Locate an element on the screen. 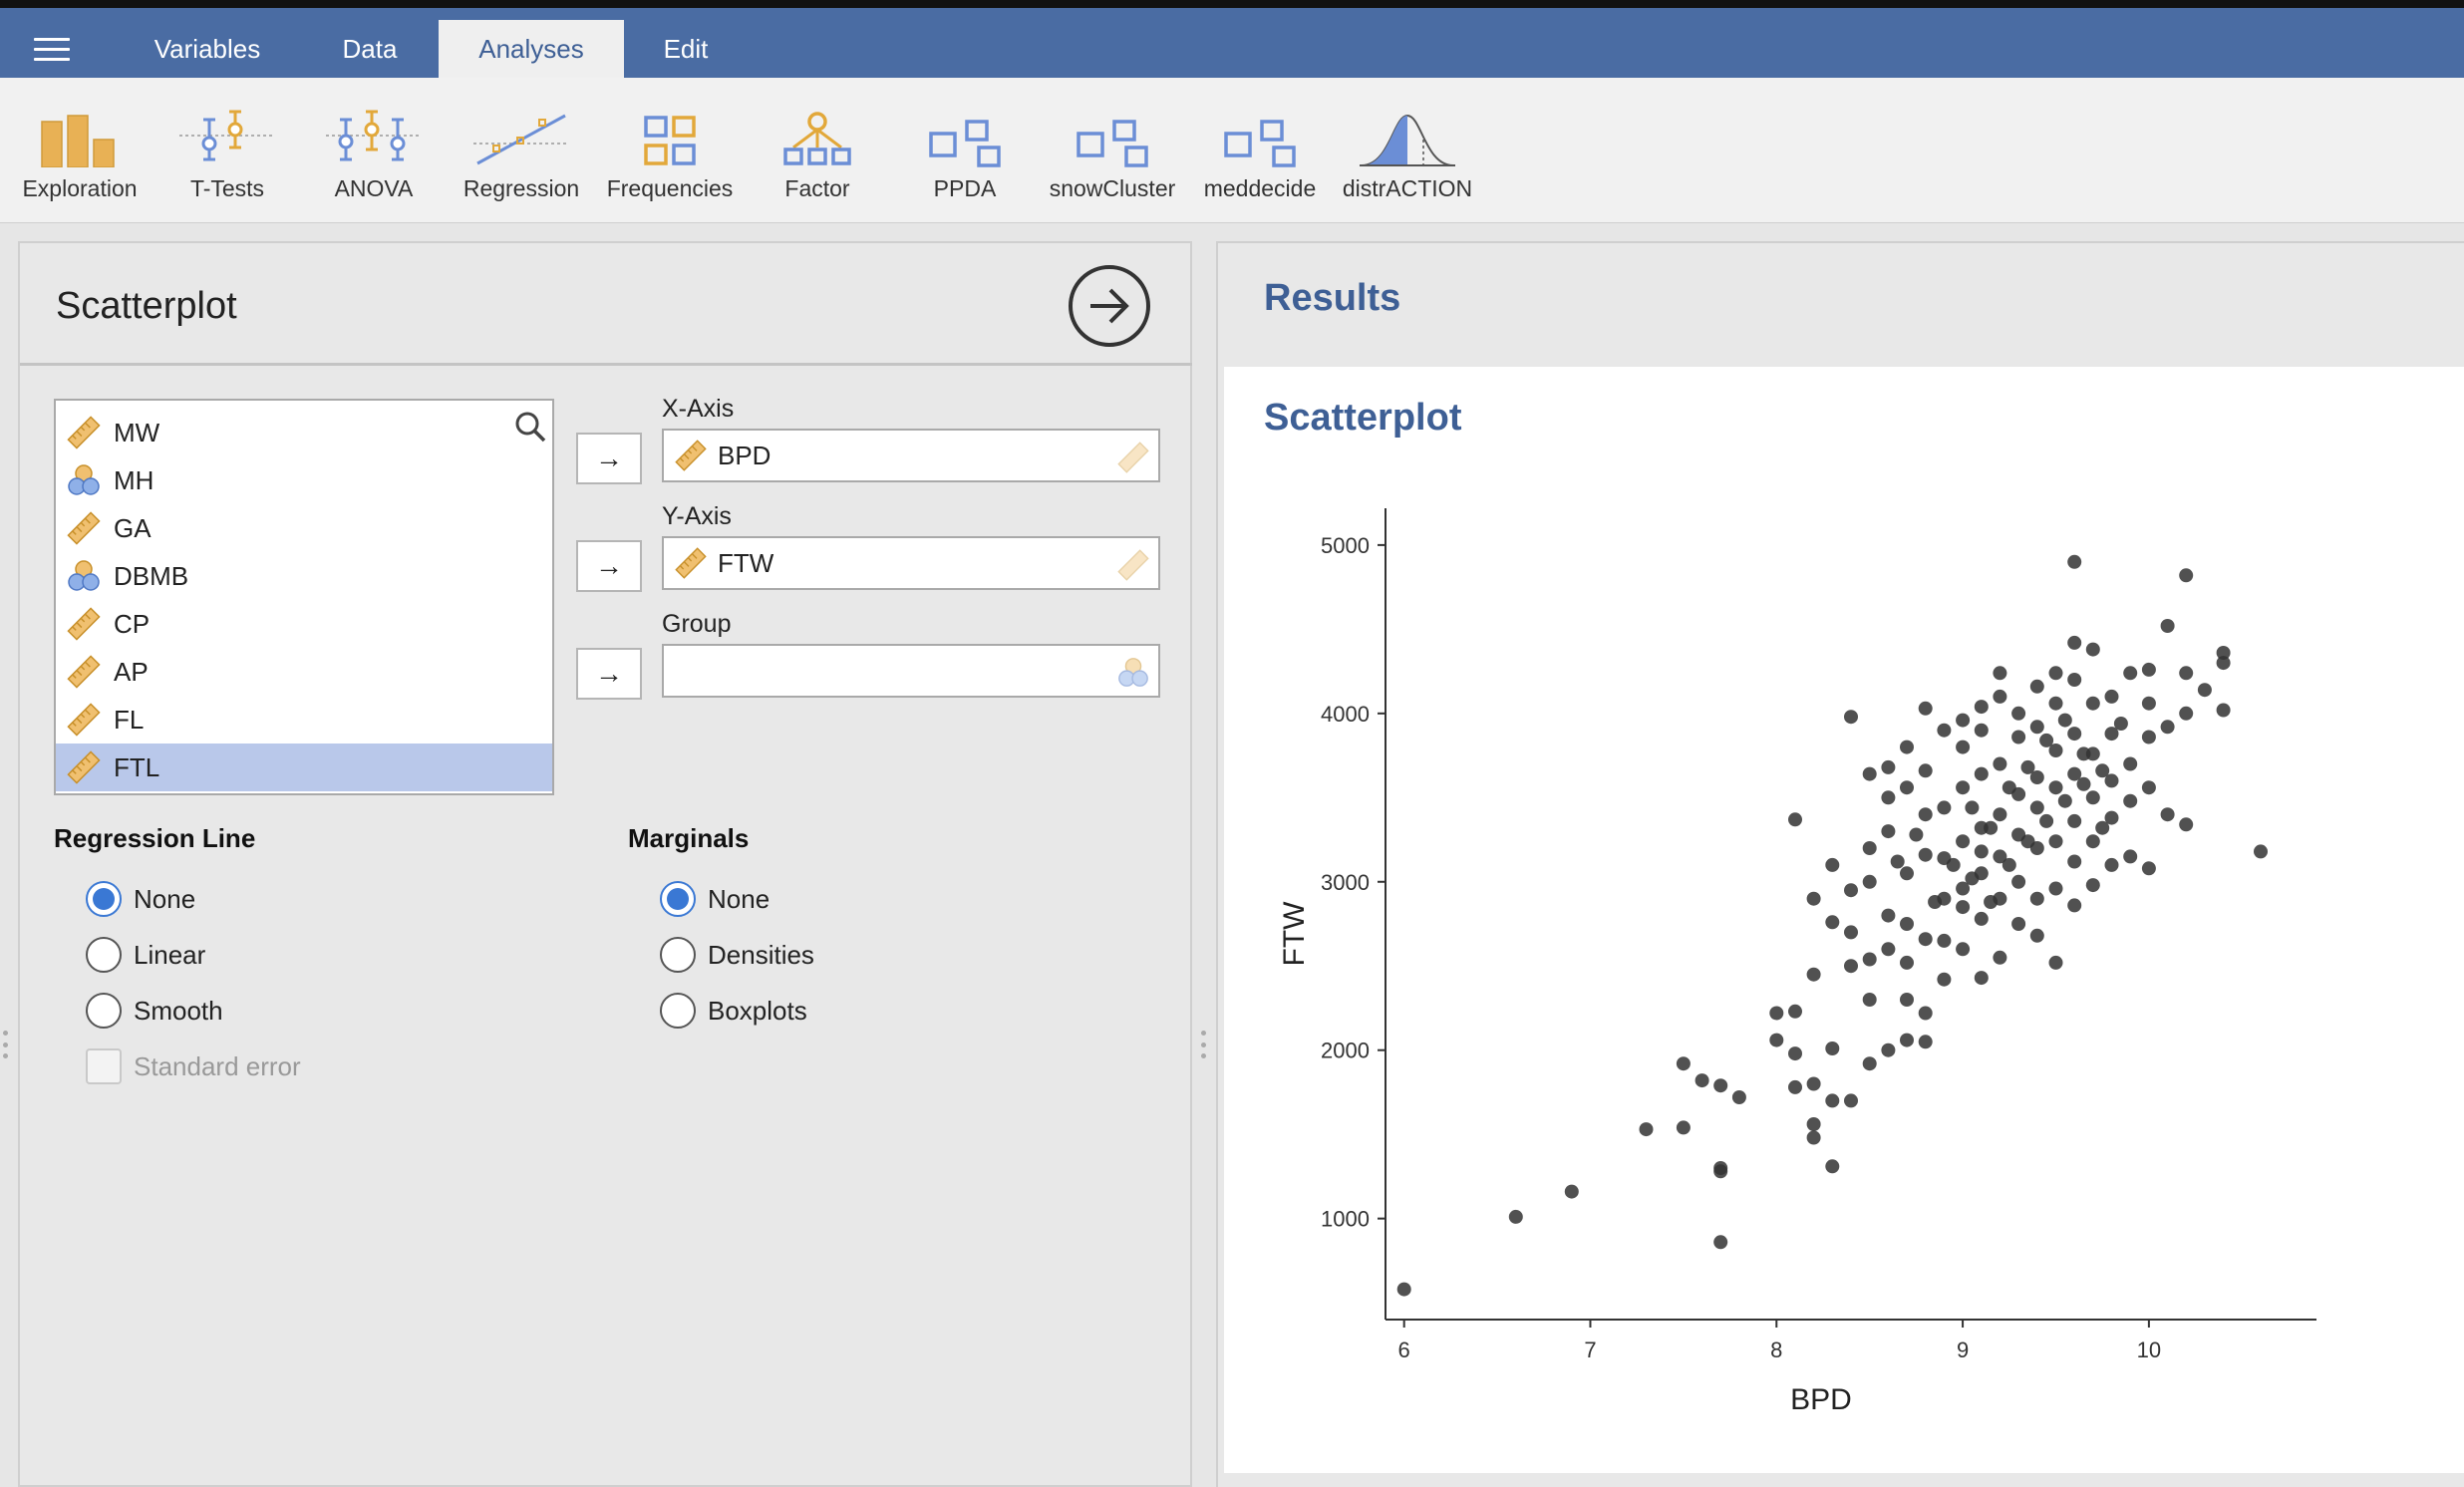 The width and height of the screenshot is (2464, 1487). scatterplot-heading: Scatterplot is located at coordinates (1363, 418).